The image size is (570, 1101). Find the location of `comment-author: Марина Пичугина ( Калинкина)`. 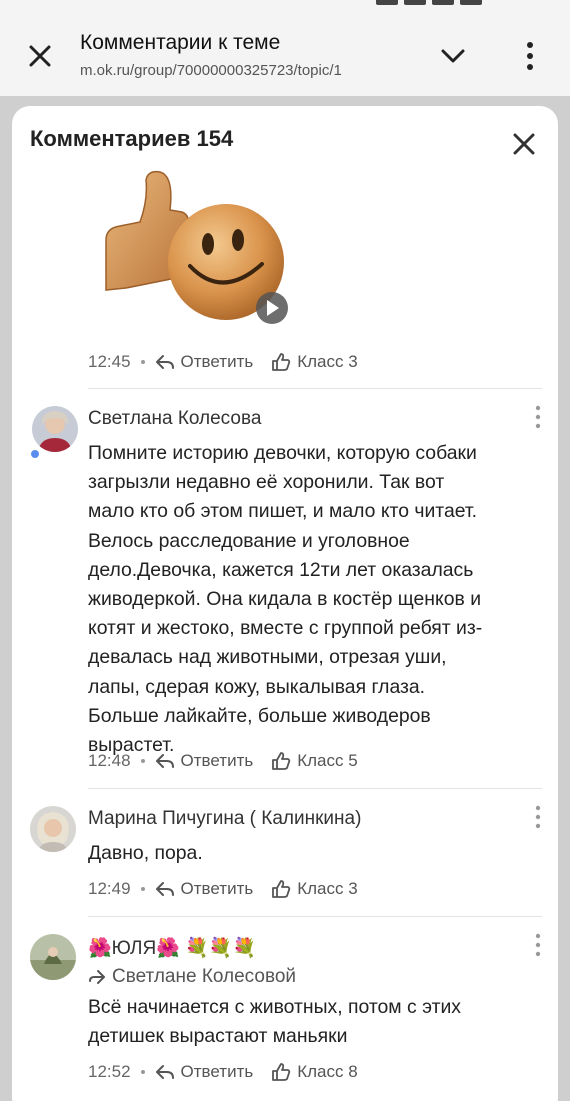

comment-author: Марина Пичугина ( Калинкина) is located at coordinates (224, 819).